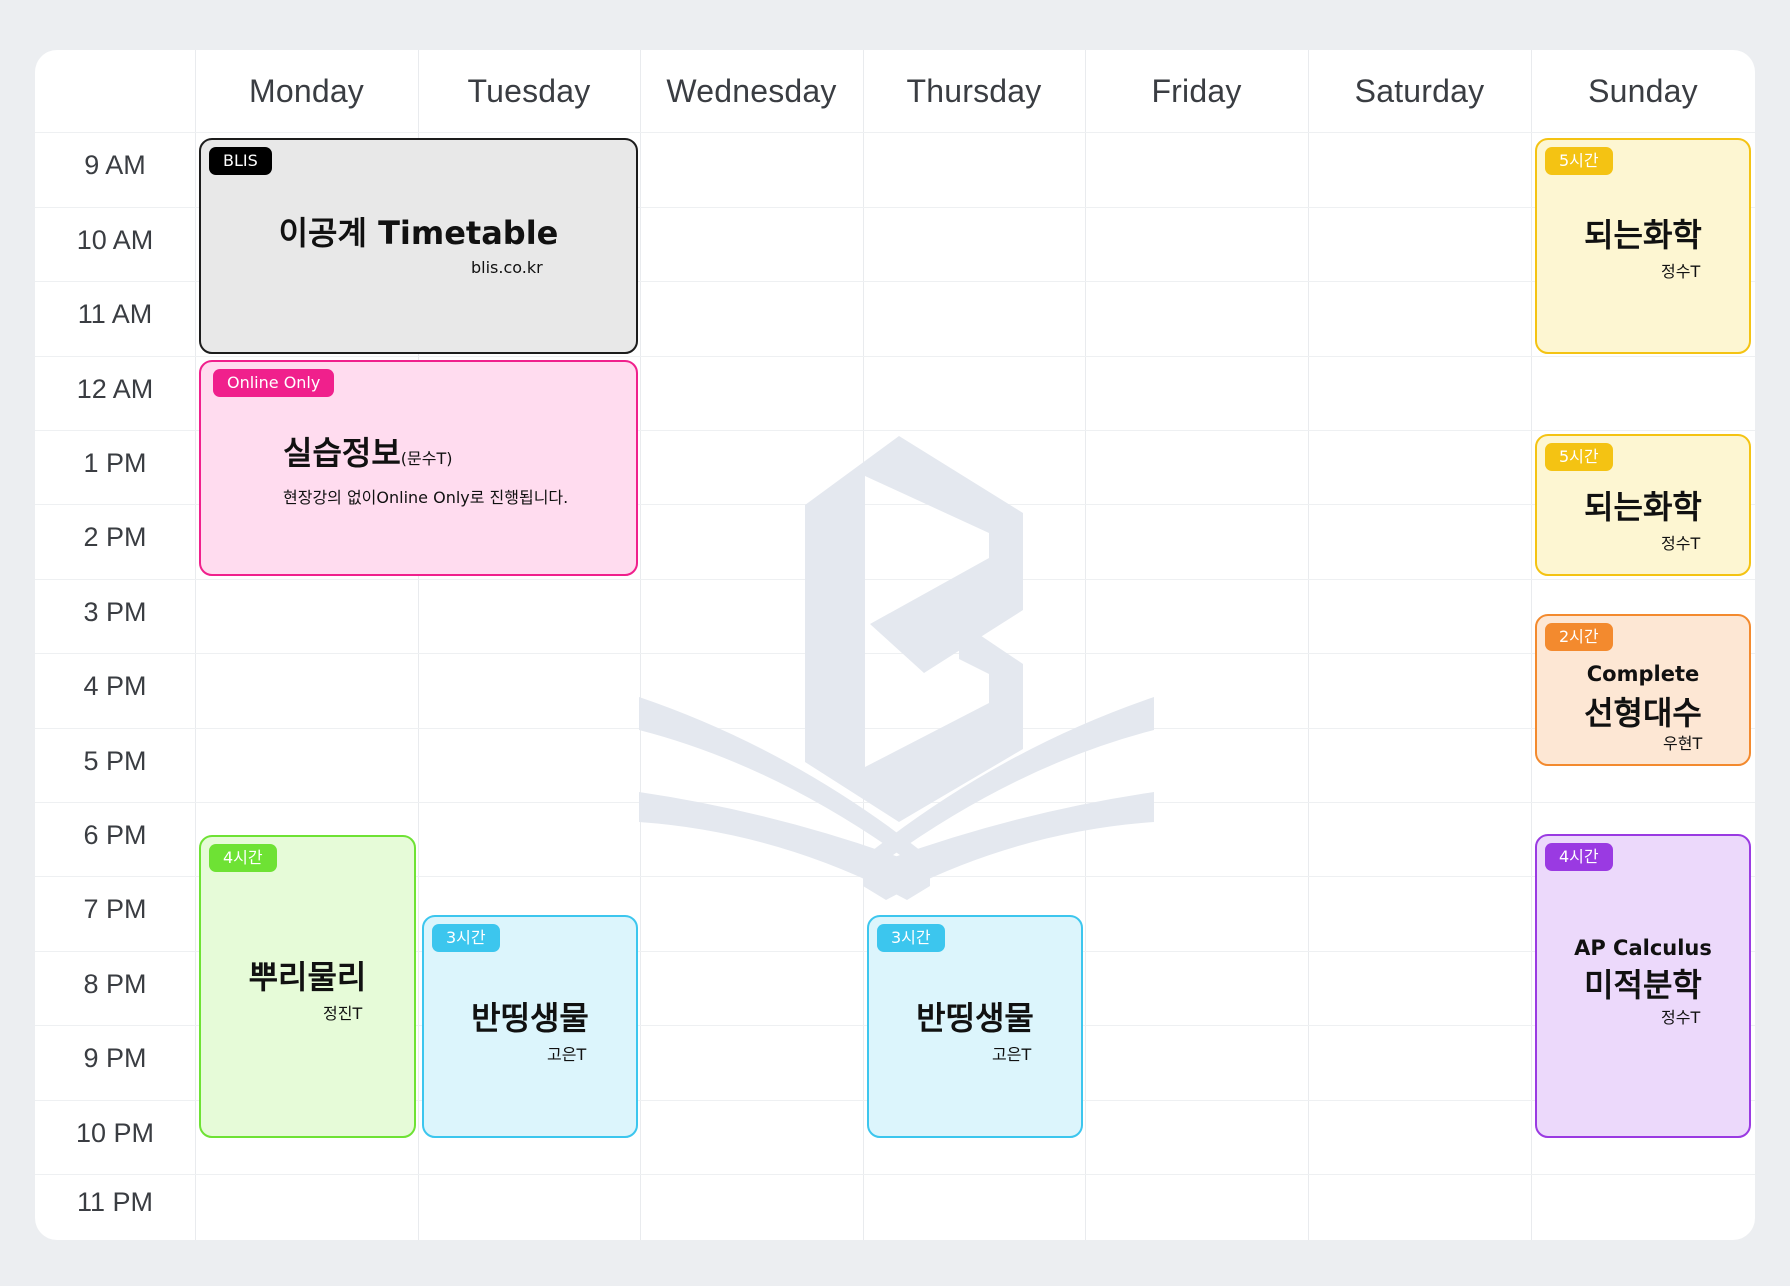  Describe the element at coordinates (426, 458) in the screenshot. I see `event-title-suffix: (문수T)` at that location.